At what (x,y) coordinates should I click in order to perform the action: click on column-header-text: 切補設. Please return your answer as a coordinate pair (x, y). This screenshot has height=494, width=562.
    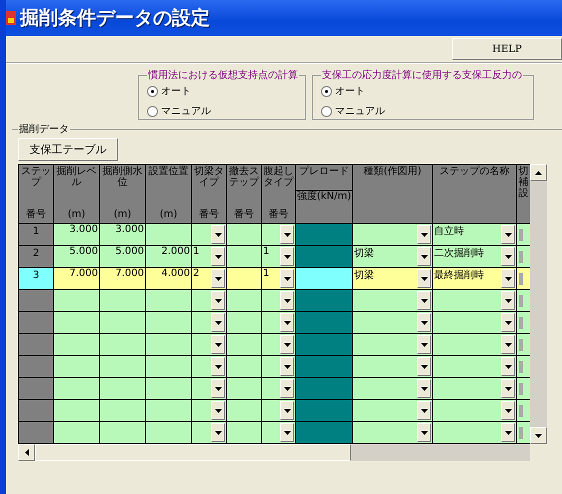
    Looking at the image, I should click on (524, 182).